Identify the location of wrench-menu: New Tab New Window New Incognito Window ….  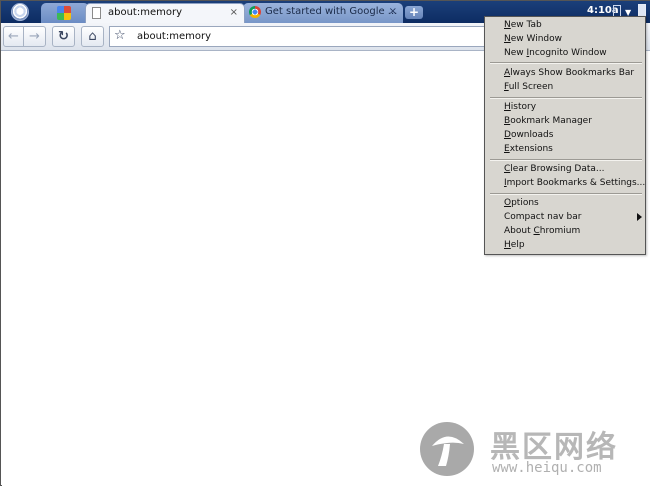
(565, 135).